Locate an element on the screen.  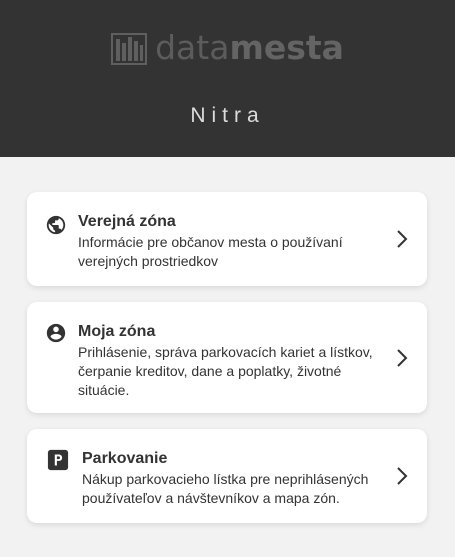
logo-wordmark: datamesta is located at coordinates (249, 48).